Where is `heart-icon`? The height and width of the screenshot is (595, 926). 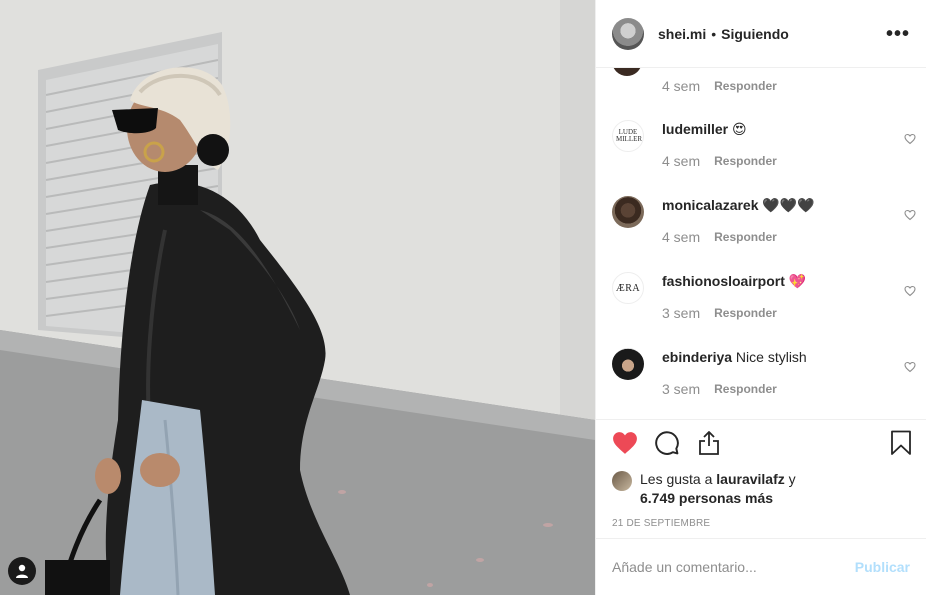
heart-icon is located at coordinates (625, 445).